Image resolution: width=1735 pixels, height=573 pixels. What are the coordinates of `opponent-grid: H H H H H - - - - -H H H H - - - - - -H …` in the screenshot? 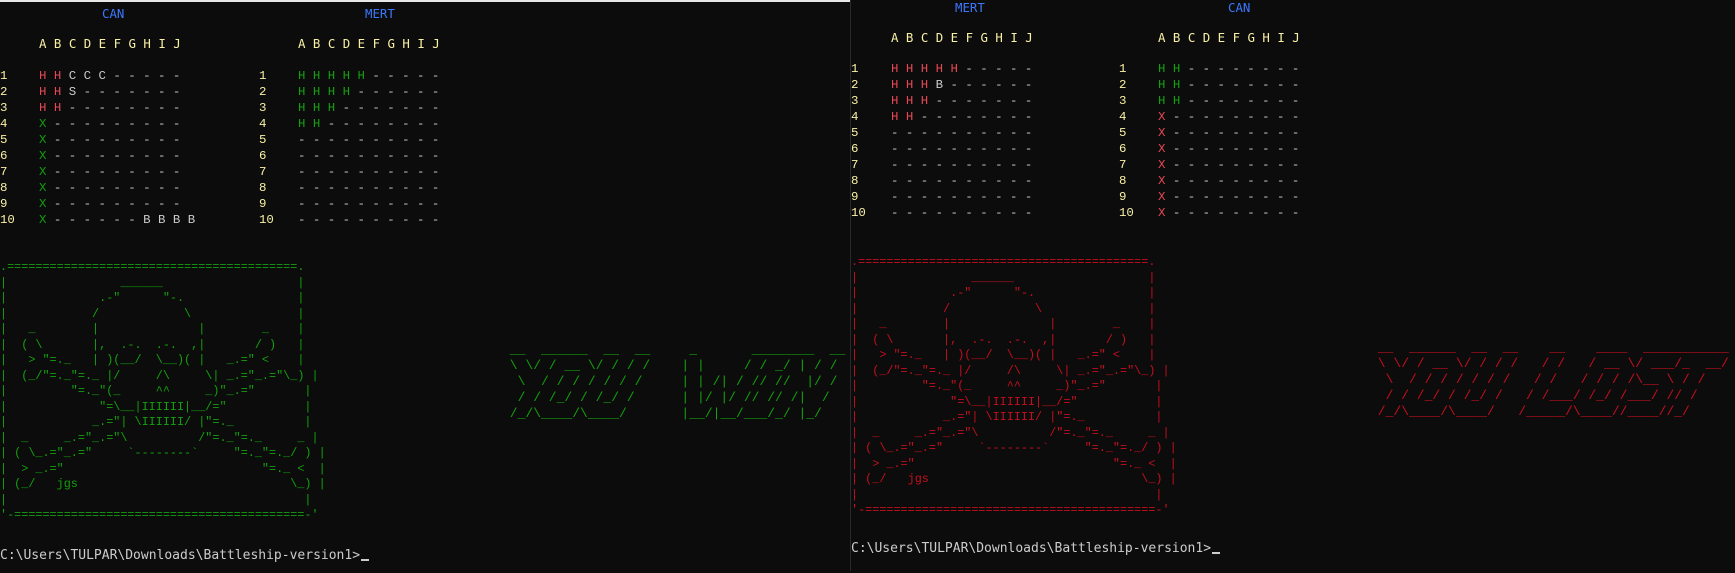 It's located at (368, 148).